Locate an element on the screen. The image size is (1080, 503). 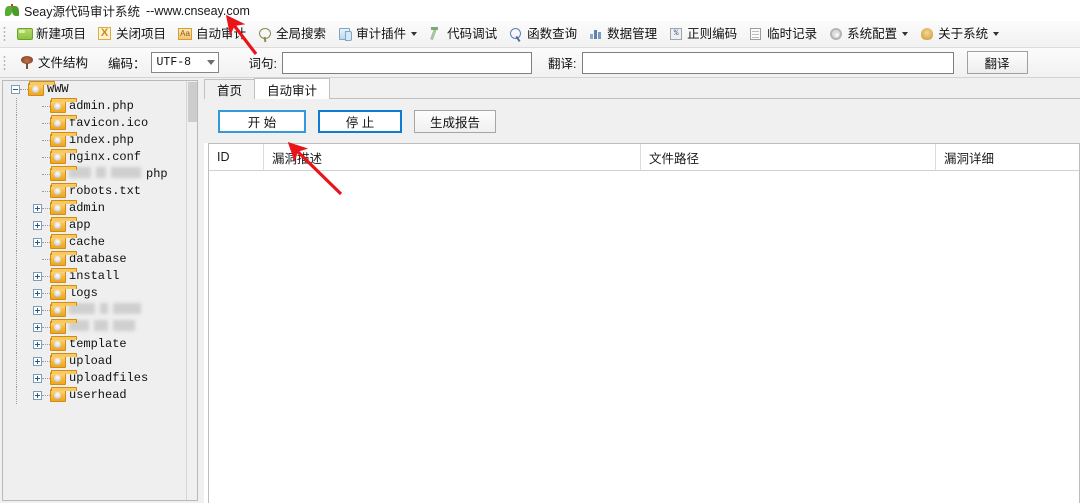
toolbar-button-about-system: 关于系统 is located at coordinates (959, 34).